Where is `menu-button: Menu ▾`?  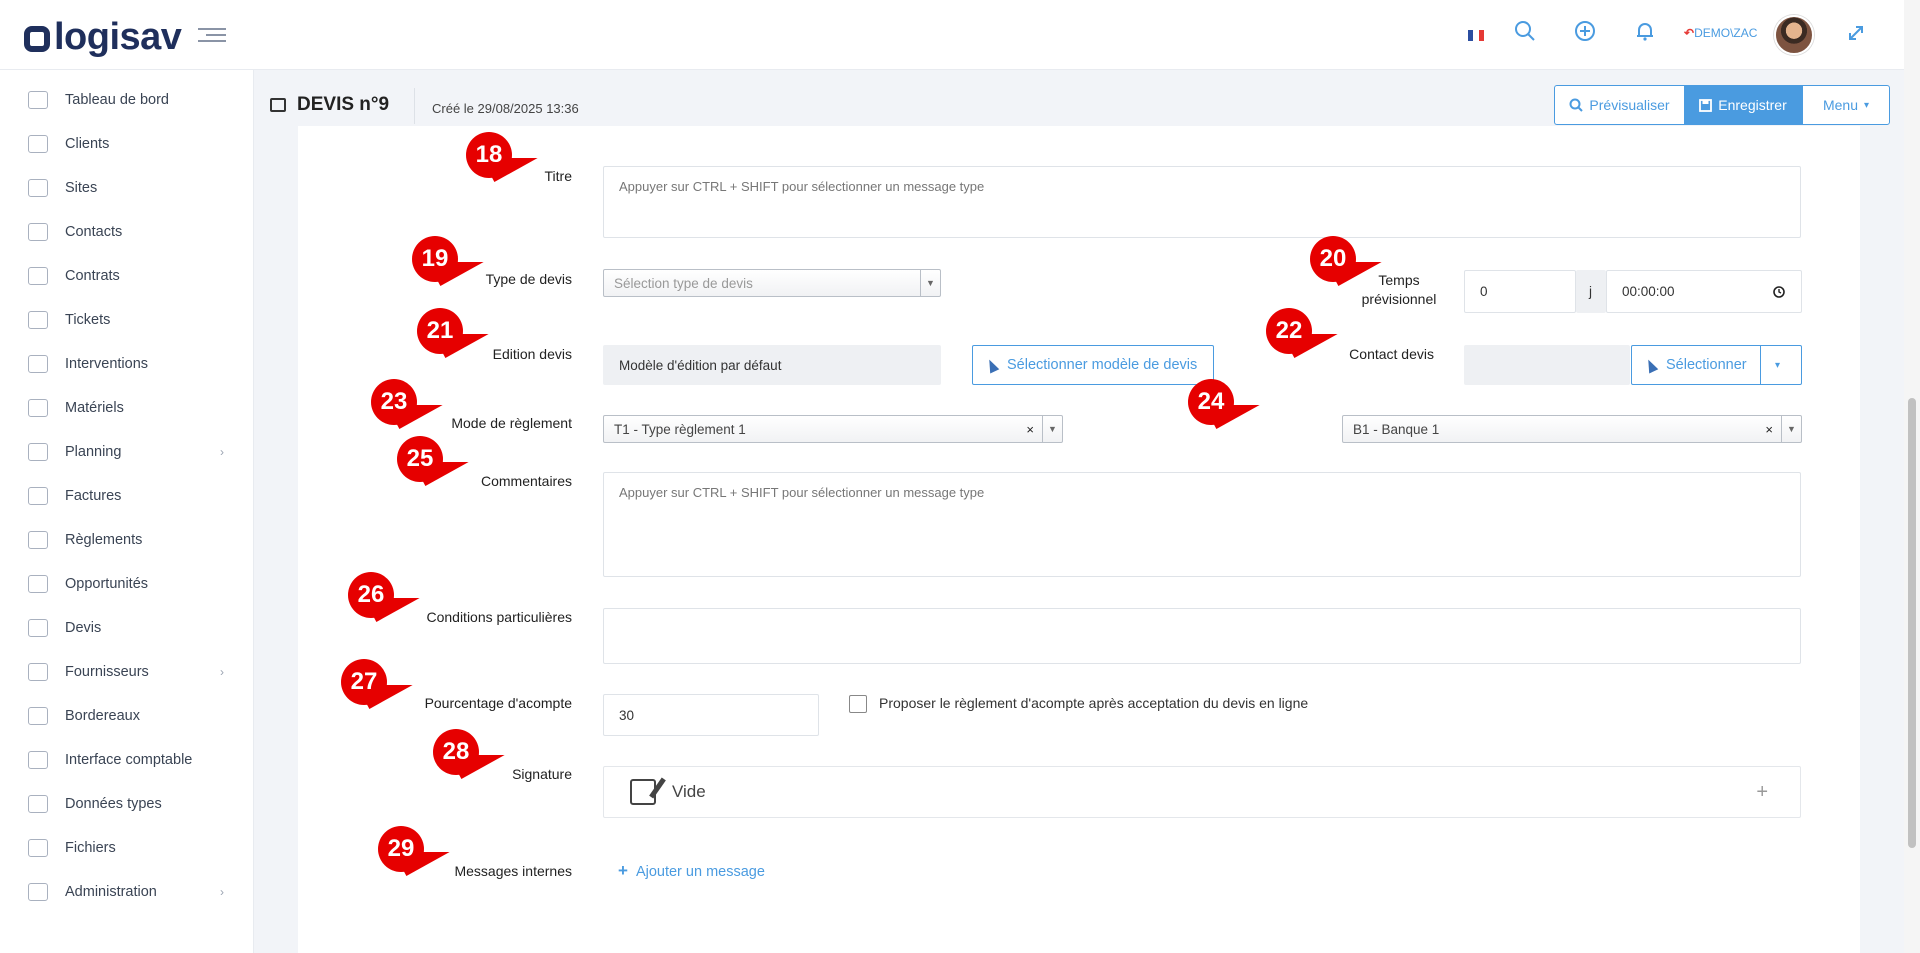
menu-button: Menu ▾ is located at coordinates (1846, 105).